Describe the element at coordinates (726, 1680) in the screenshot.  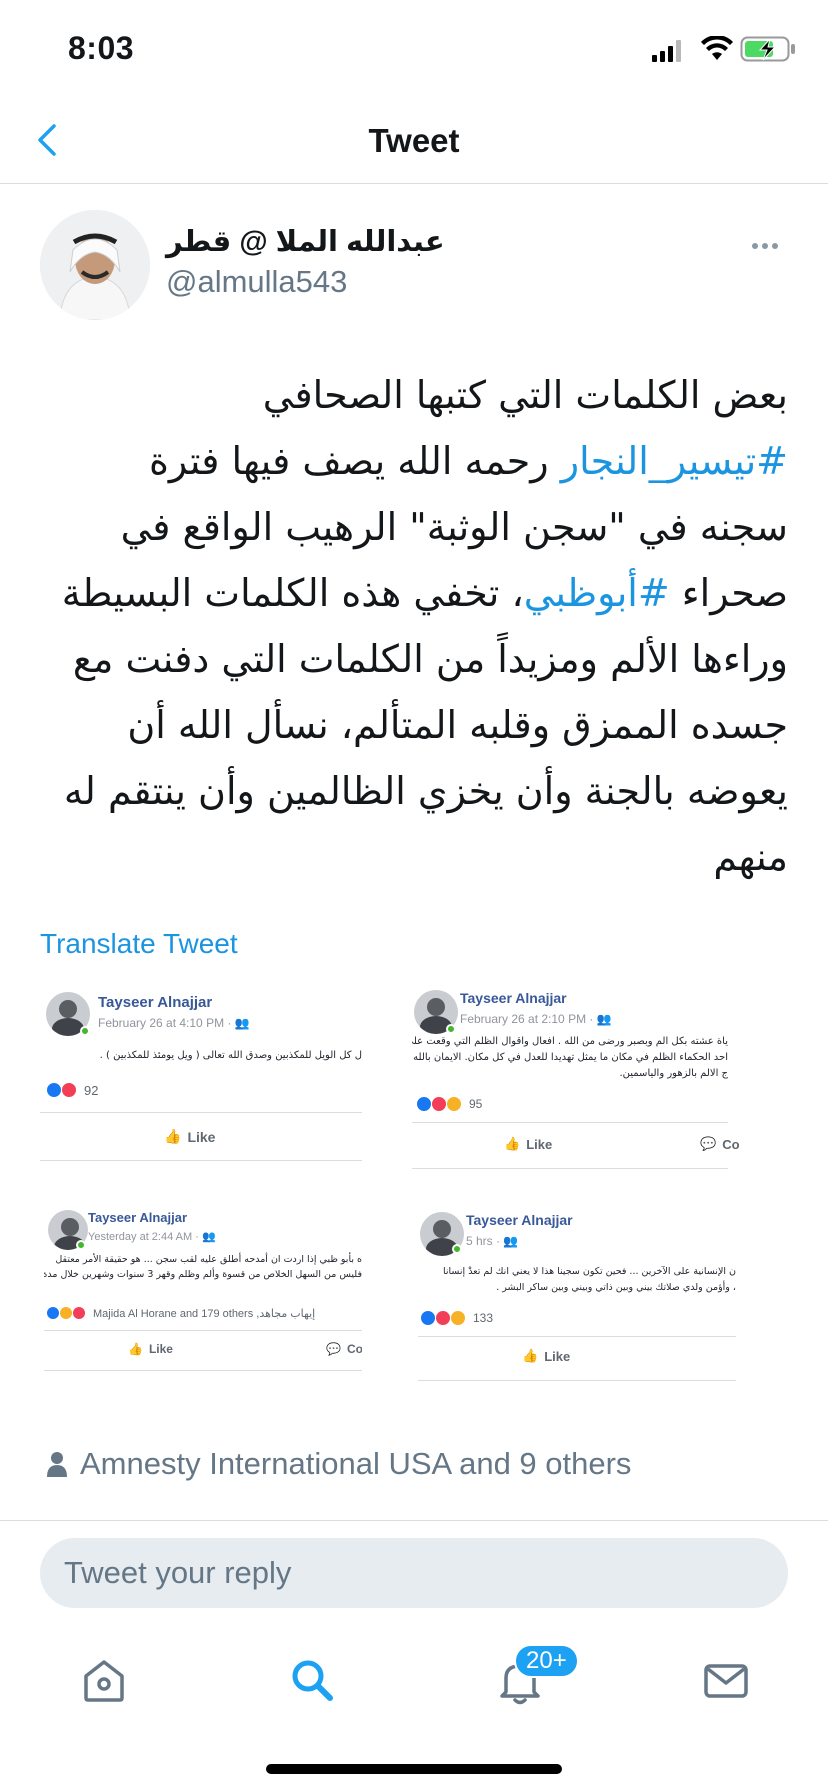
I see `messages-envelope-icon` at that location.